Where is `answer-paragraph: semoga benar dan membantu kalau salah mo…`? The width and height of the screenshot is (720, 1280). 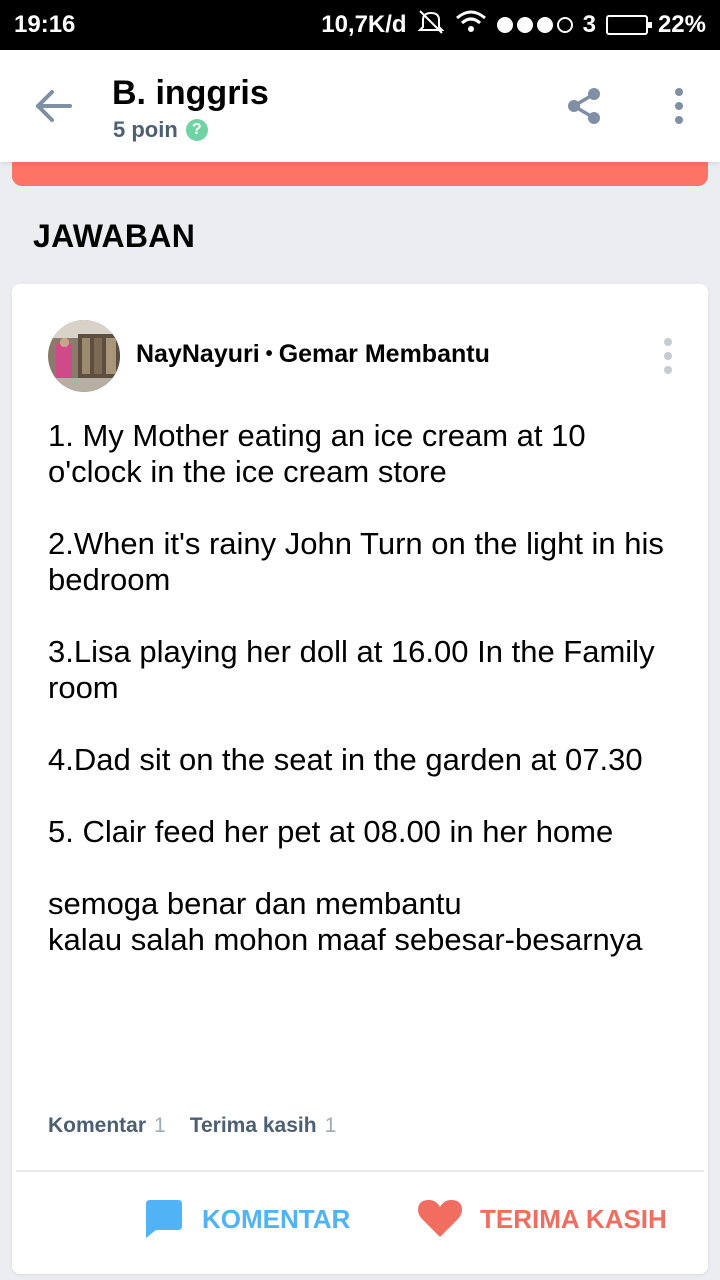 answer-paragraph: semoga benar dan membantu kalau salah mo… is located at coordinates (345, 921).